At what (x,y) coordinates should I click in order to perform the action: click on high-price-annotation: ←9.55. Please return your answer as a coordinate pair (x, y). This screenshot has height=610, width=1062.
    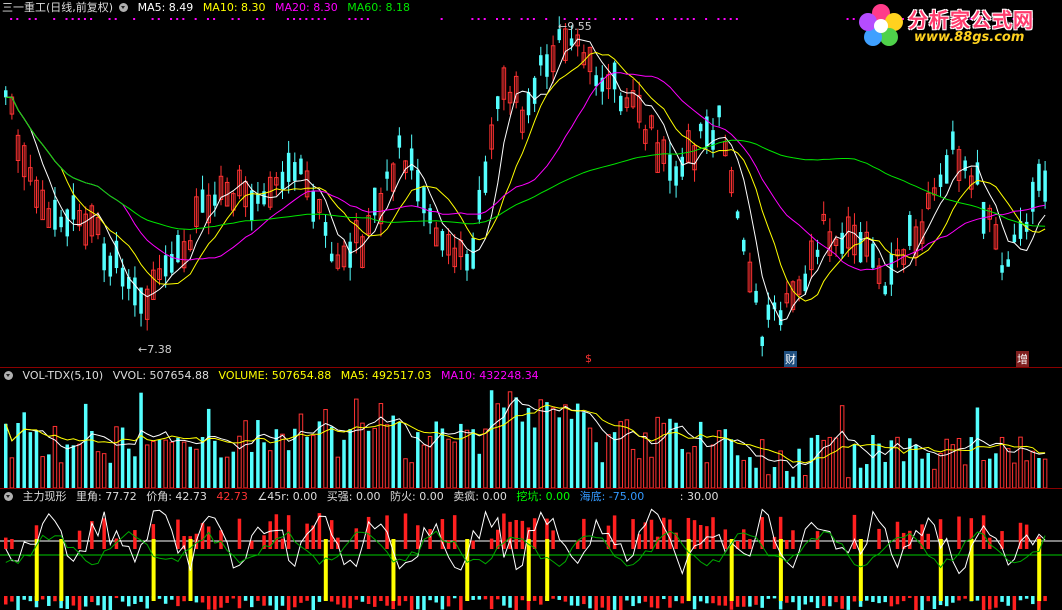
    Looking at the image, I should click on (575, 26).